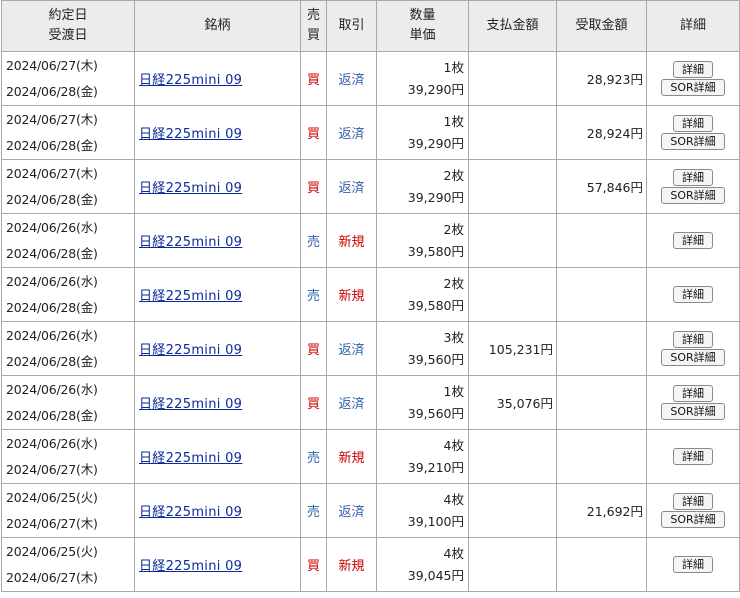  What do you see at coordinates (512, 348) in the screenshot?
I see `pay-amount-cell: 105,231円` at bounding box center [512, 348].